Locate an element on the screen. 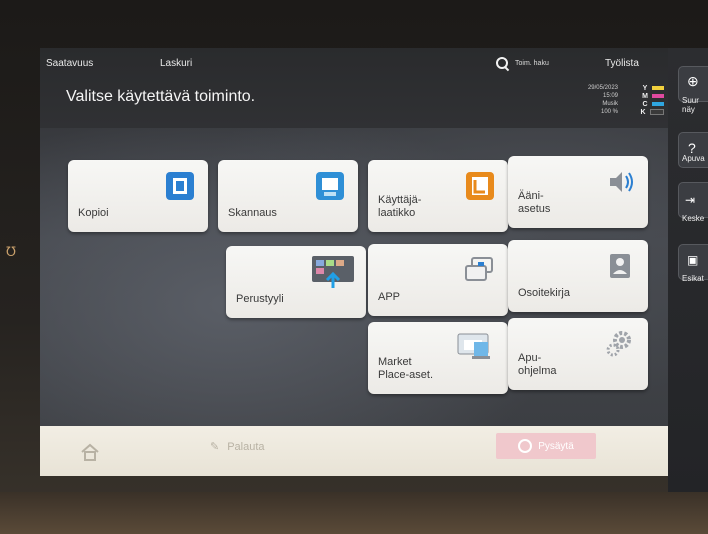 The width and height of the screenshot is (708, 534). toner-row: Y is located at coordinates (644, 88).